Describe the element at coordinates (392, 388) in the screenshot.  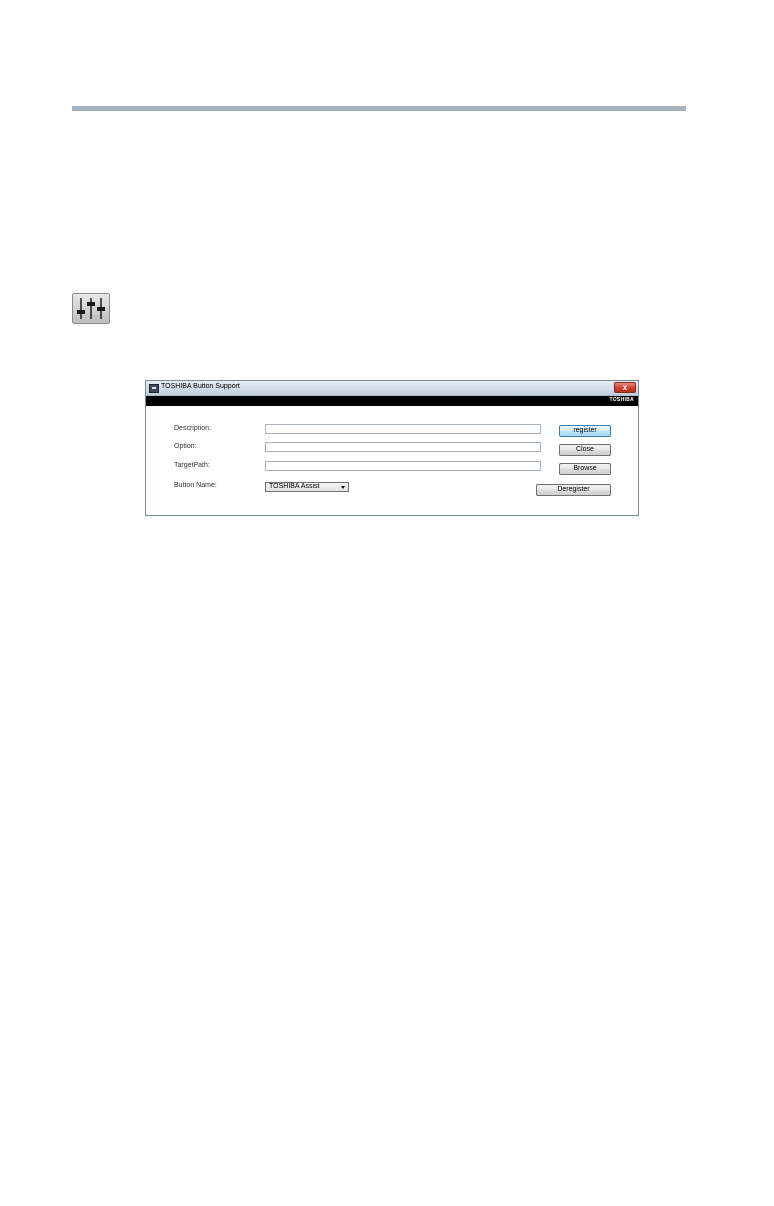
I see `dialog-titlebar: TOSHIBA Button Support x` at that location.